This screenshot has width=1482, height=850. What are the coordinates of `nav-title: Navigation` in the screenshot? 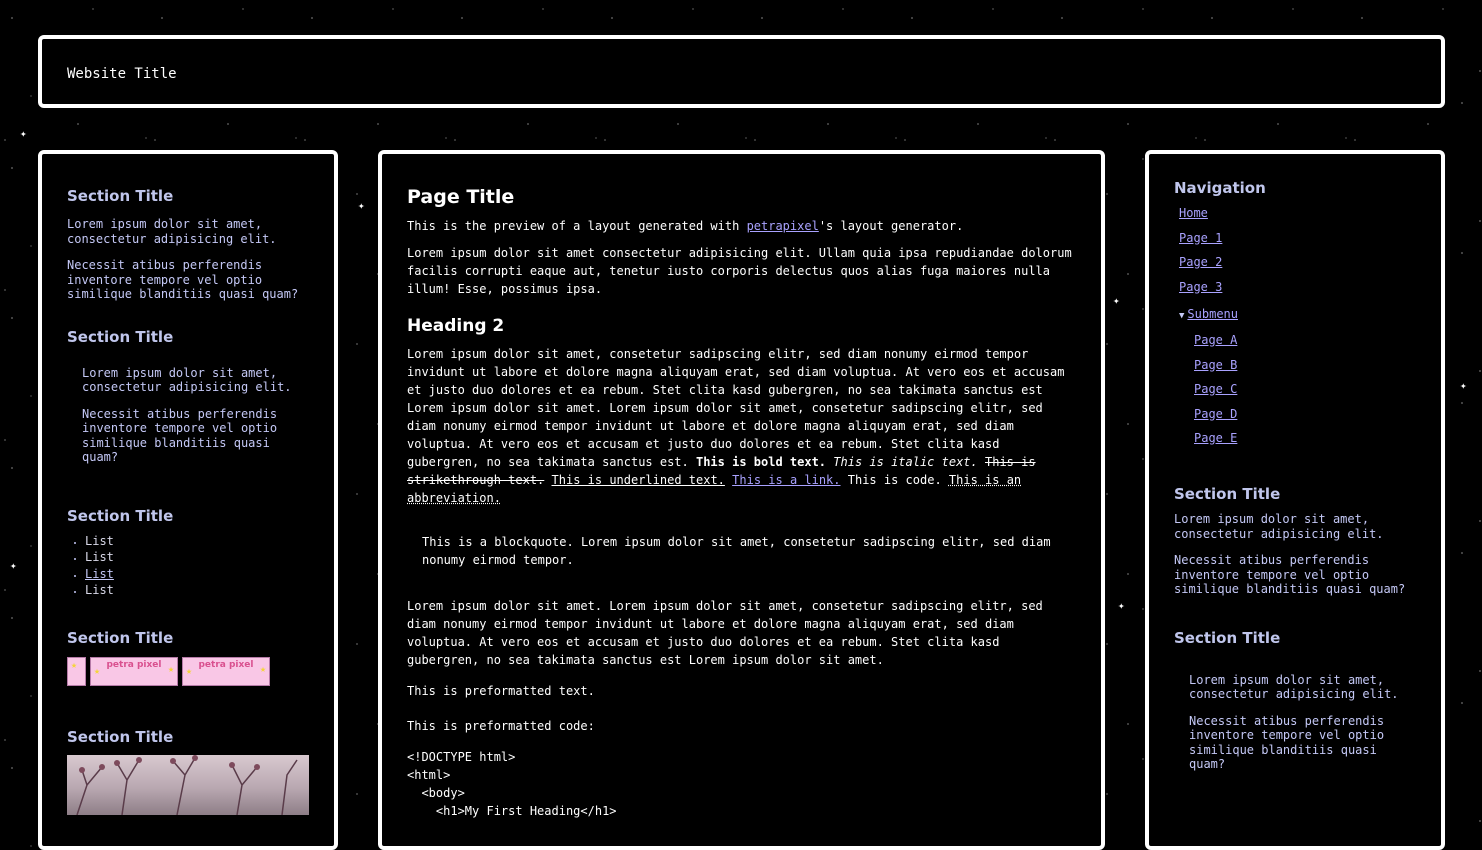 It's located at (1220, 188).